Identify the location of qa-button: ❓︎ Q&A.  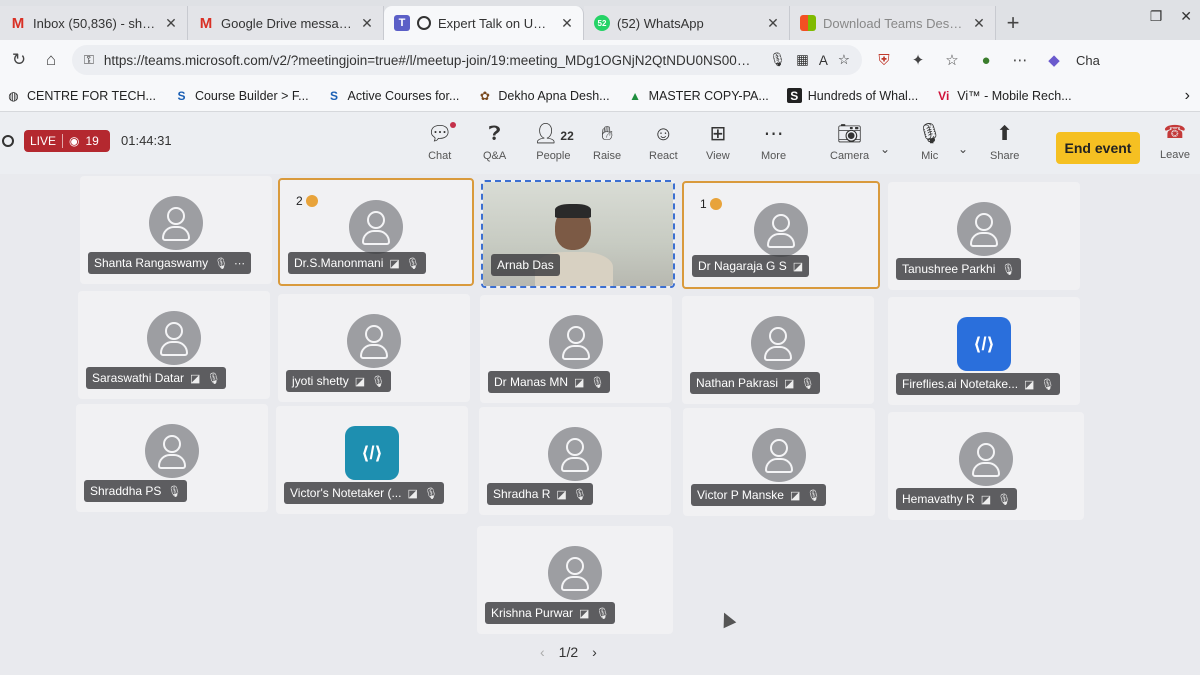
(494, 142).